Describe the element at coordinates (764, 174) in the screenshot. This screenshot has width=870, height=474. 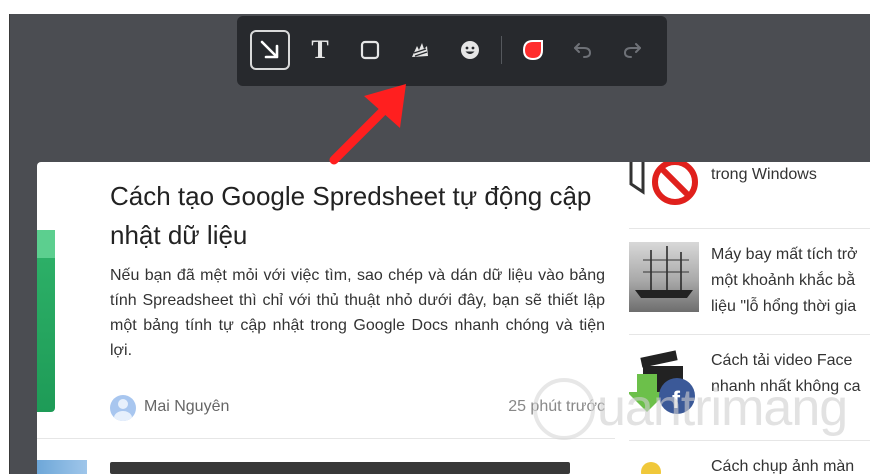
I see `sidebar-item-title: trong Windows` at that location.